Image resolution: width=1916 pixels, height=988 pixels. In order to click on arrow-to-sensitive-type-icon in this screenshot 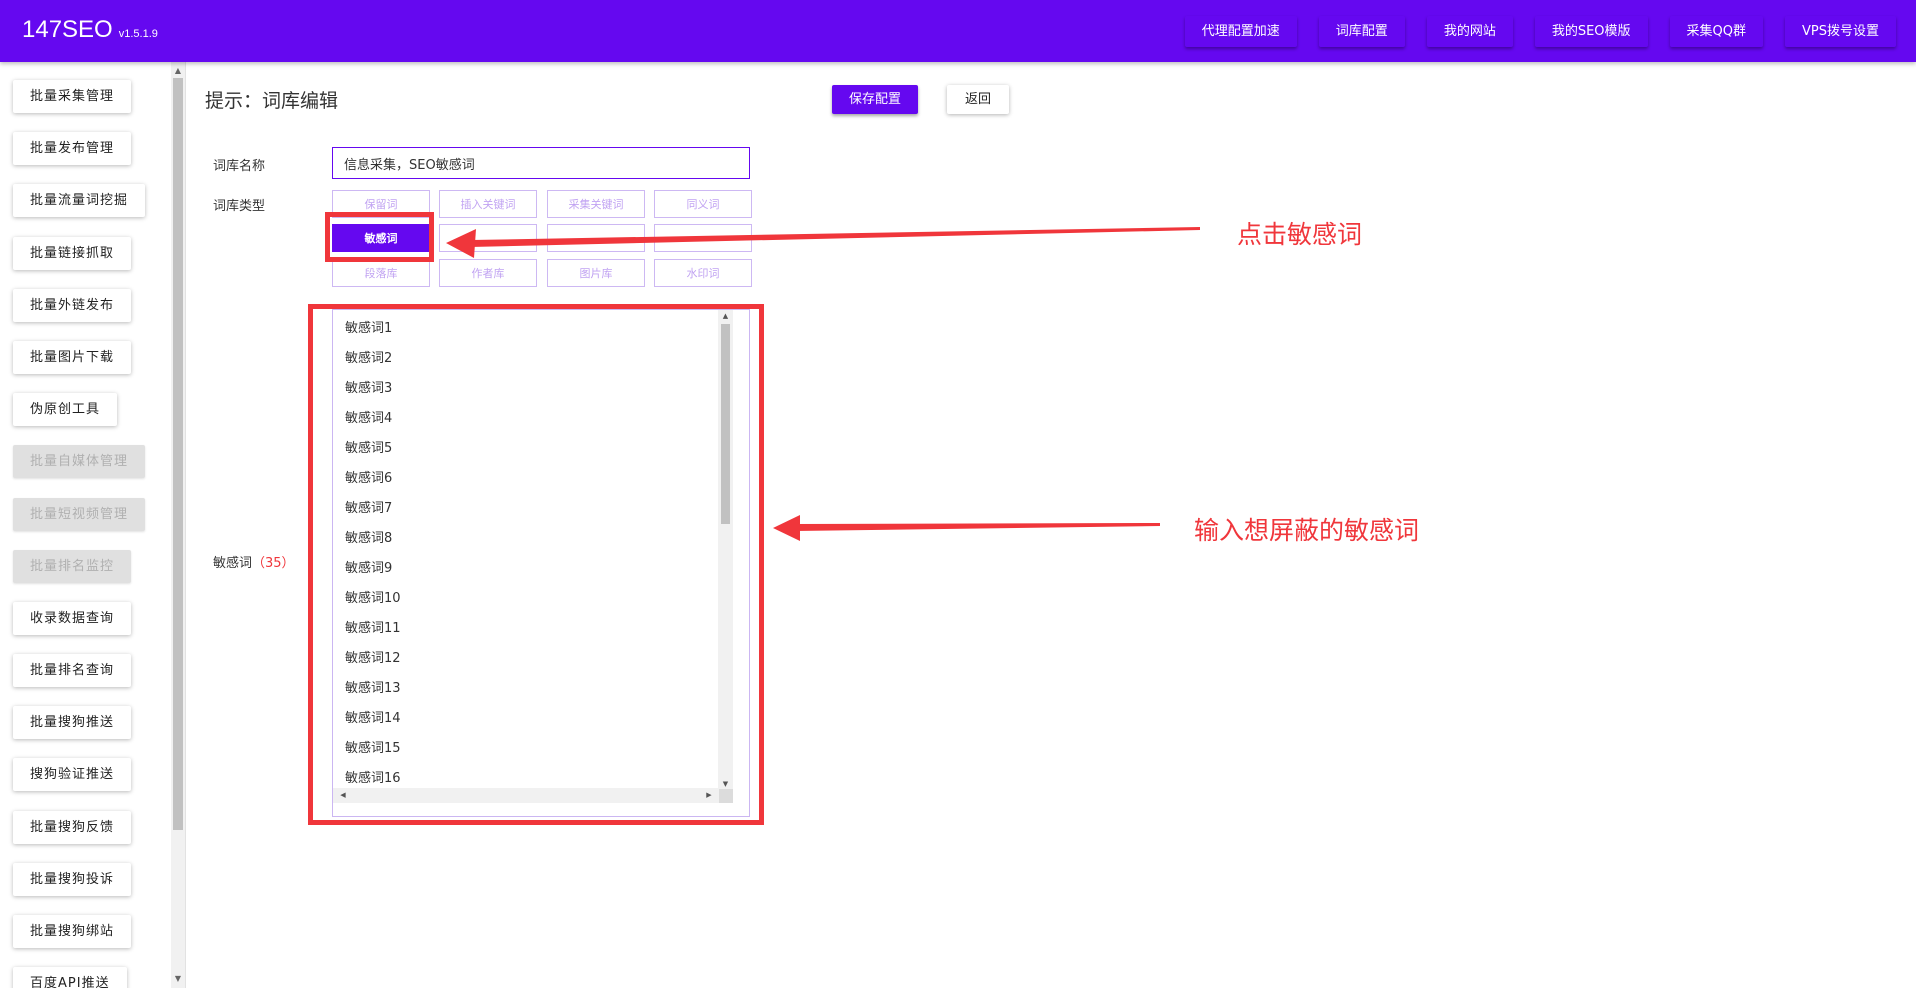, I will do `click(823, 242)`.